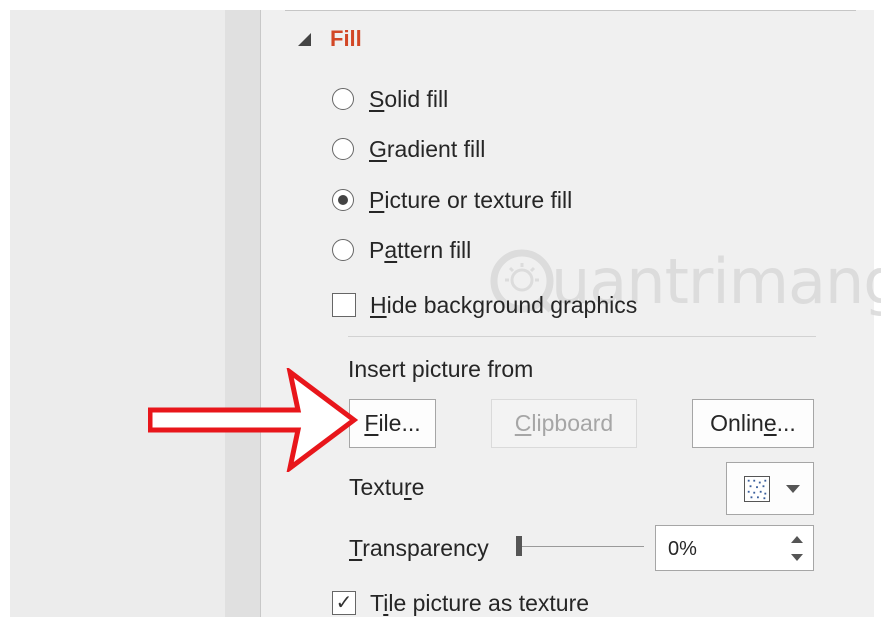 The height and width of the screenshot is (619, 881). I want to click on insert-picture-heading: Insert picture from, so click(441, 369).